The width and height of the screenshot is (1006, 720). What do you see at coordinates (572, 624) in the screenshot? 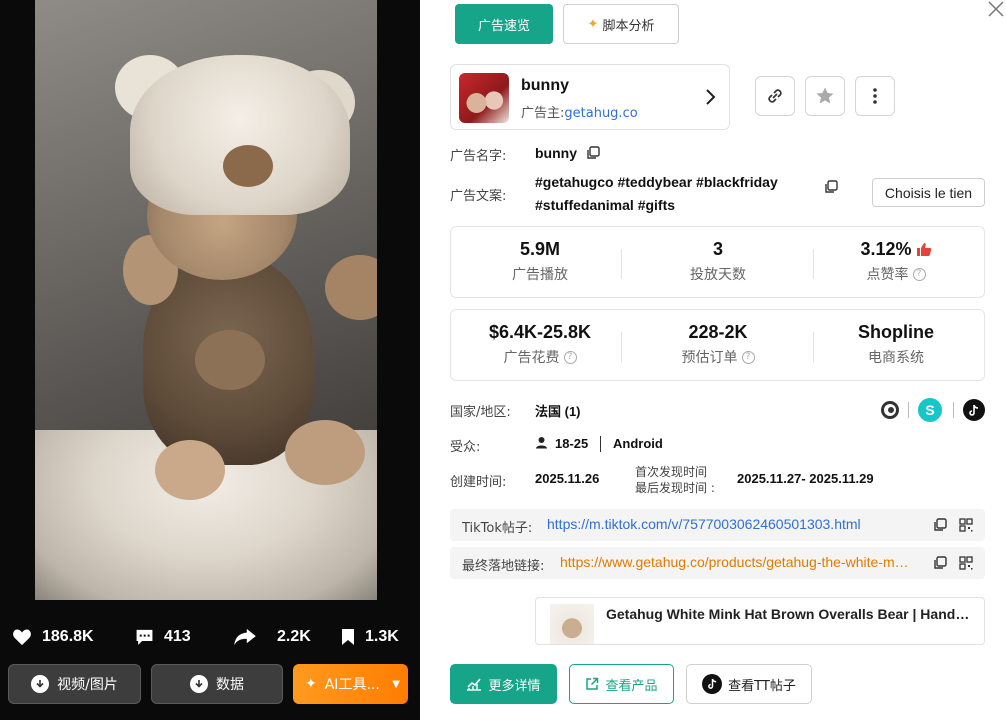
I see `product-thumbnail` at bounding box center [572, 624].